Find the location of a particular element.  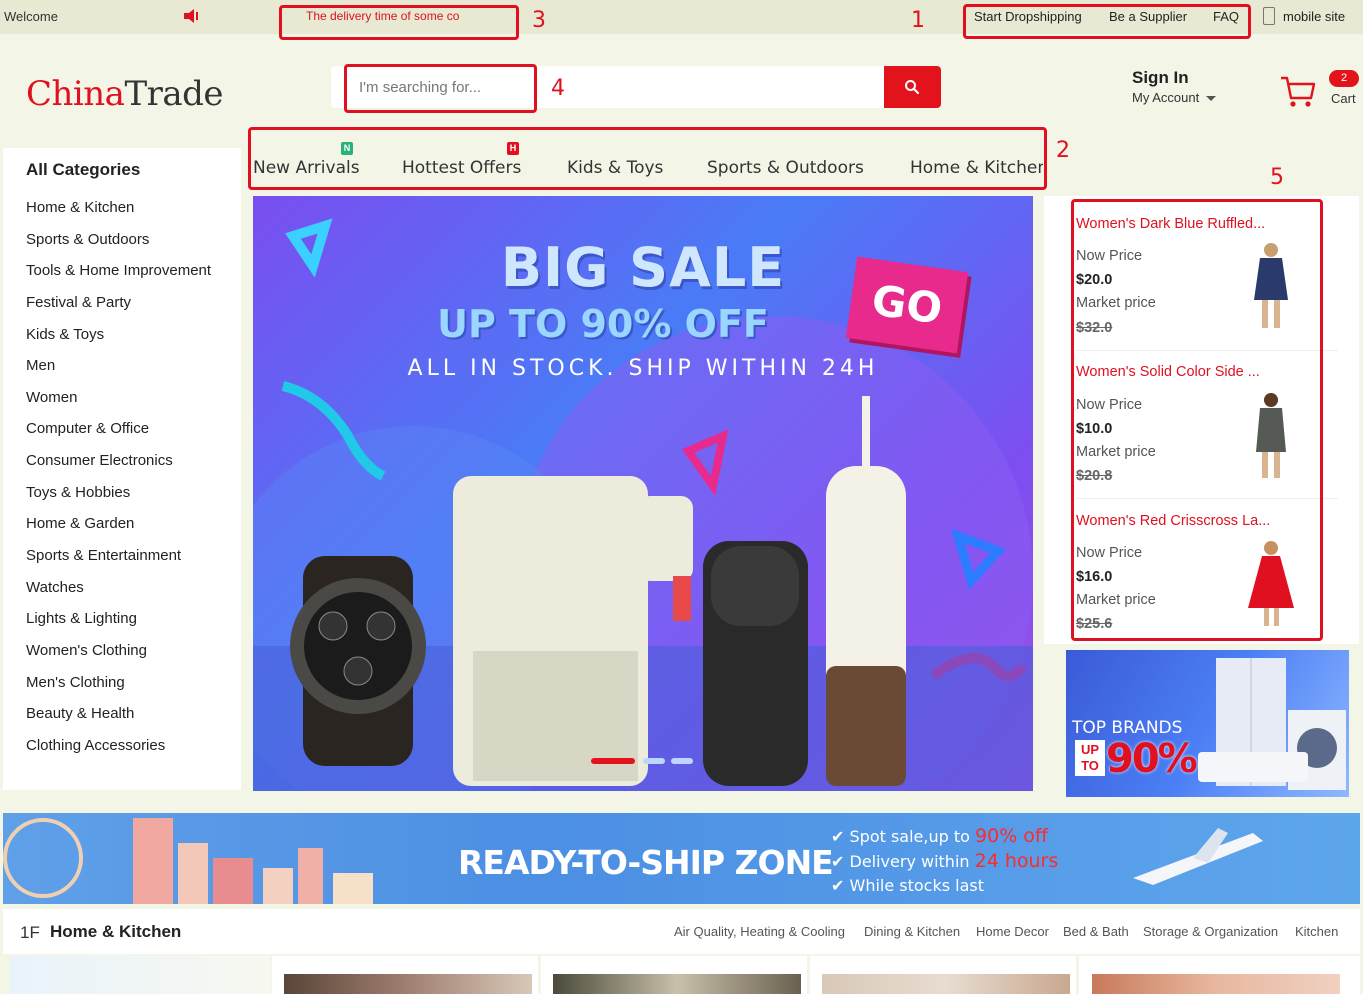

market-price: $32.0 is located at coordinates (1094, 328).